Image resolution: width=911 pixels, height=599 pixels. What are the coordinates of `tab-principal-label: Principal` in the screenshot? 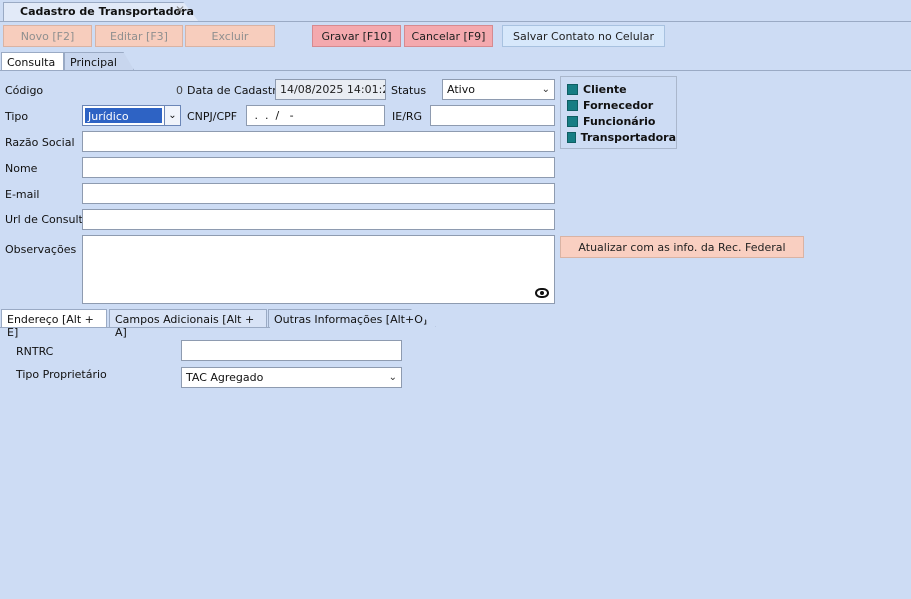 It's located at (93, 62).